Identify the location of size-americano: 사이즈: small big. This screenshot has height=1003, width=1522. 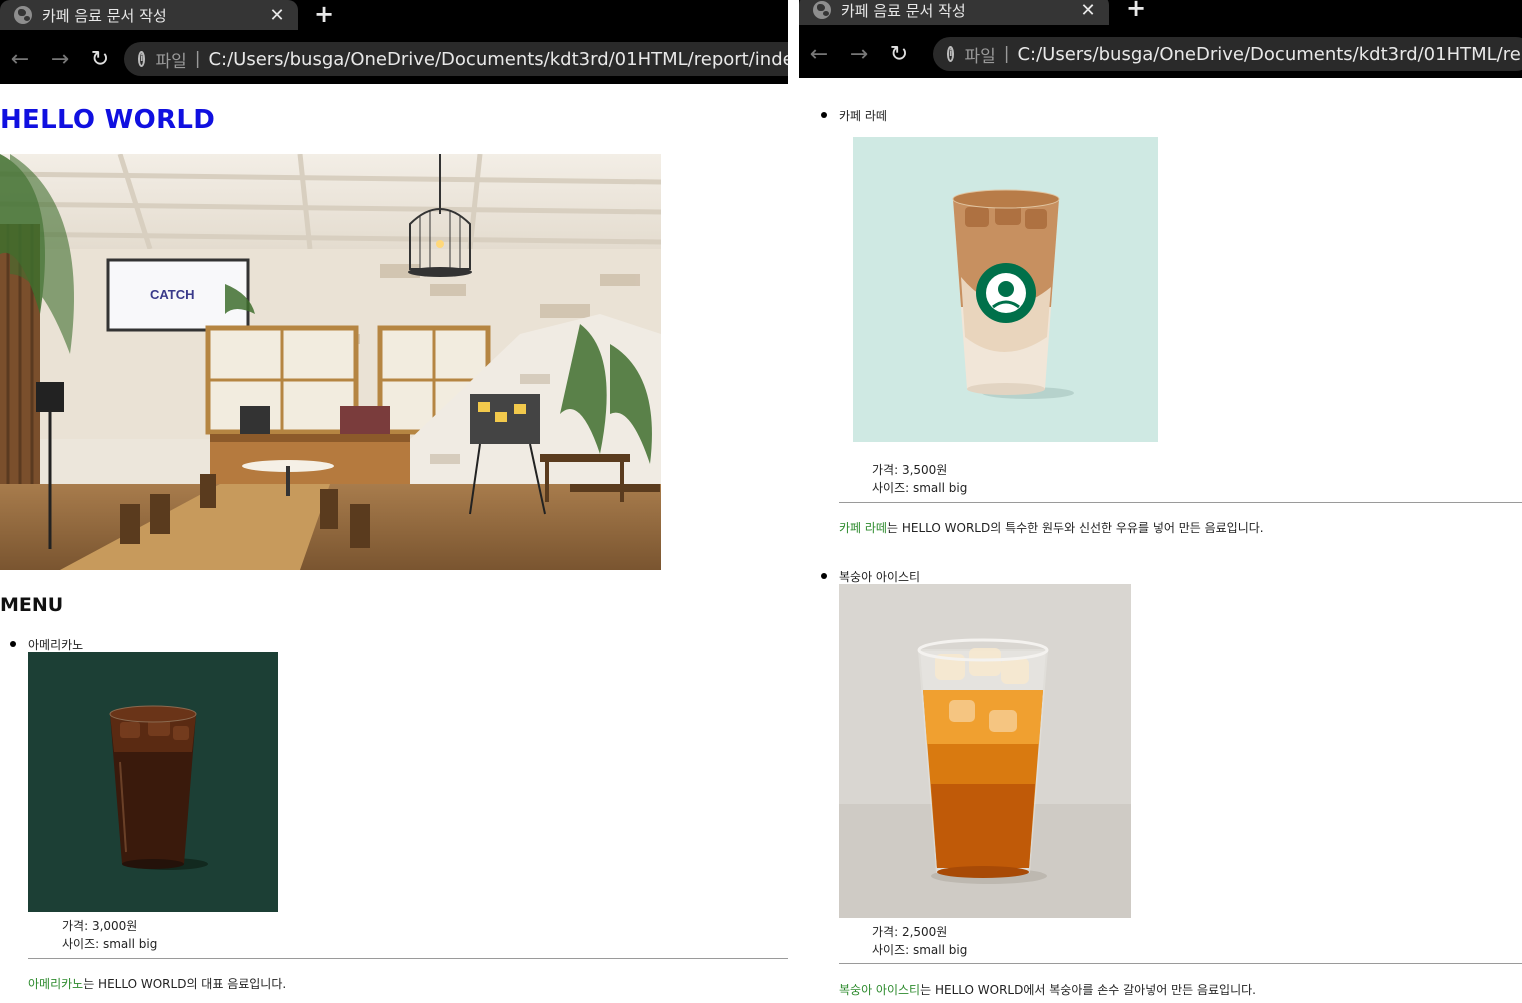
(110, 944).